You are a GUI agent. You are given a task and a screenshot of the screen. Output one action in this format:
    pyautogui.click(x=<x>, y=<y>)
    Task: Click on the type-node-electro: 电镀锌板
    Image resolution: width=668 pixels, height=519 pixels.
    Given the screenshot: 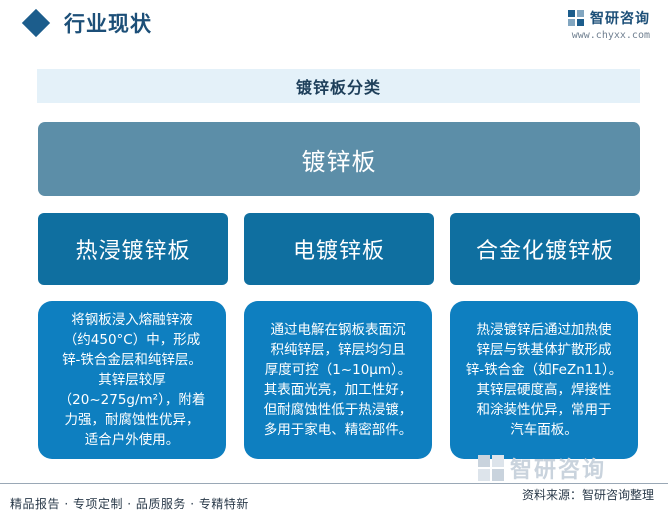 What is the action you would take?
    pyautogui.click(x=339, y=249)
    